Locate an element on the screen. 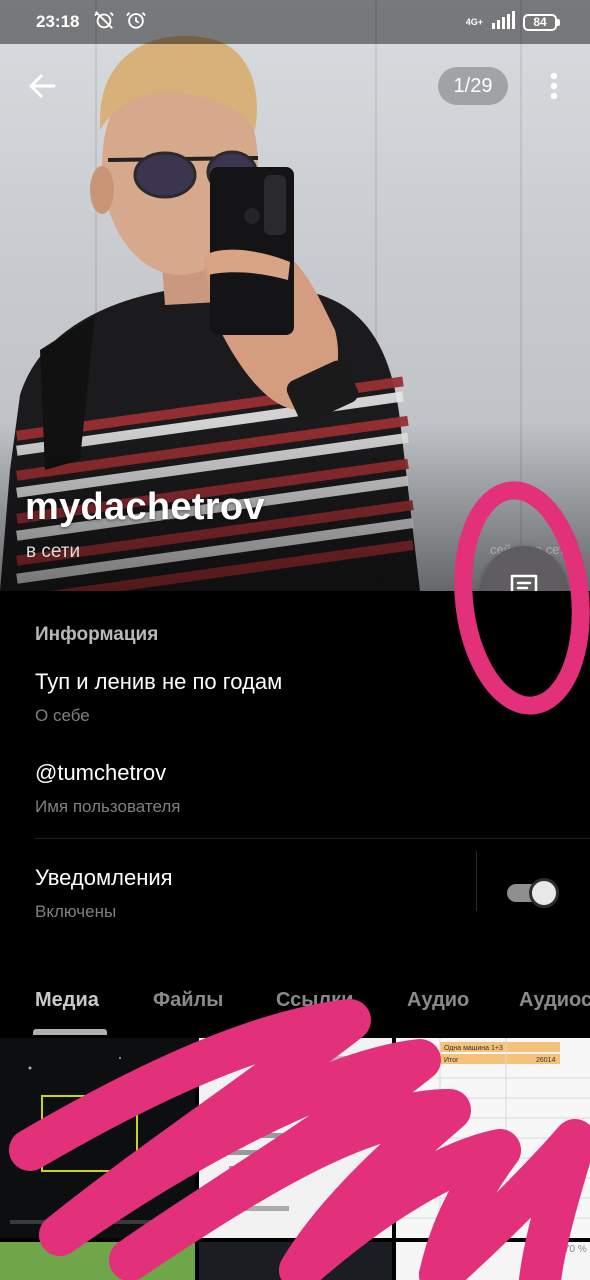 Image resolution: width=590 pixels, height=1280 pixels. bio-label: О себе is located at coordinates (62, 715).